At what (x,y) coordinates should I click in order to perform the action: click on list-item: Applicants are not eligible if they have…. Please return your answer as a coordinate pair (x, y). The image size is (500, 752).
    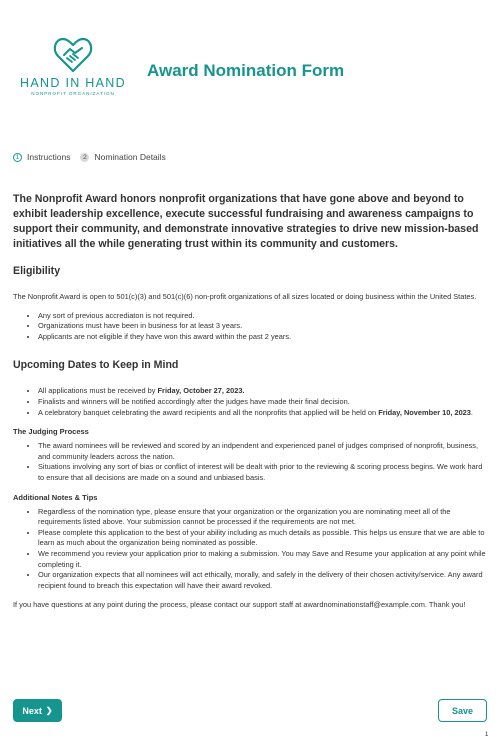
    Looking at the image, I should click on (262, 337).